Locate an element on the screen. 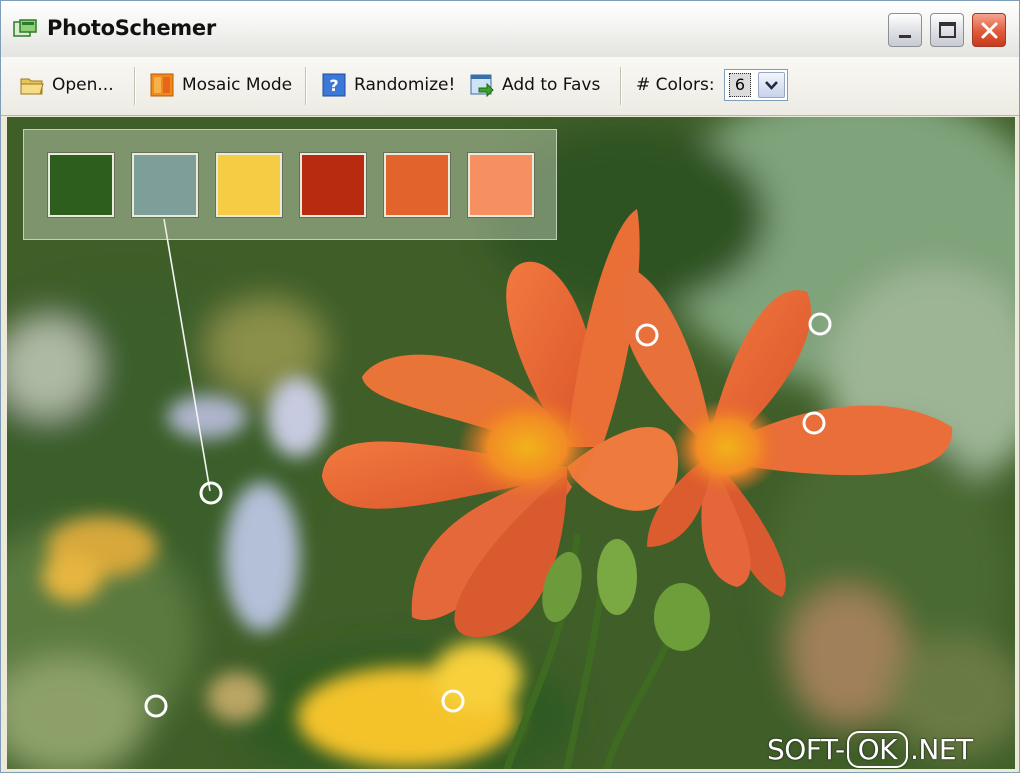 This screenshot has height=773, width=1020. add-to-favorites-icon is located at coordinates (482, 86).